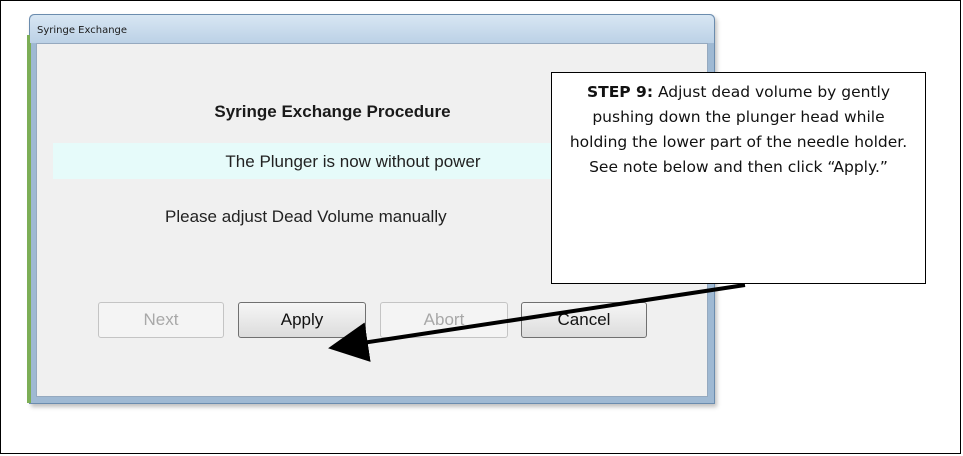 This screenshot has height=456, width=963. I want to click on pointer-arrow, so click(537, 322).